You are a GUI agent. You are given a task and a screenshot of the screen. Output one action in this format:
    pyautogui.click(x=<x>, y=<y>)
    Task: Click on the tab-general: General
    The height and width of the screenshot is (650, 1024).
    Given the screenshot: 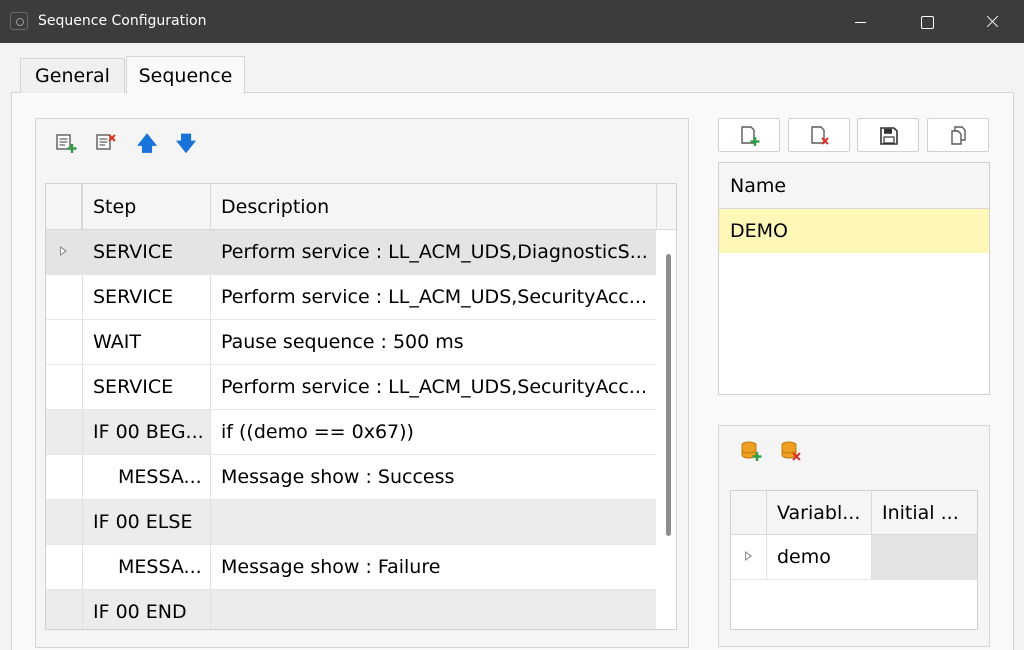 What is the action you would take?
    pyautogui.click(x=72, y=75)
    